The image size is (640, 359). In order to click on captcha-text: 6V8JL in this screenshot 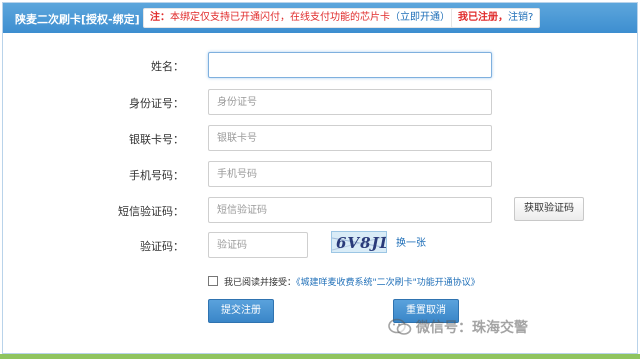, I will do `click(361, 243)`.